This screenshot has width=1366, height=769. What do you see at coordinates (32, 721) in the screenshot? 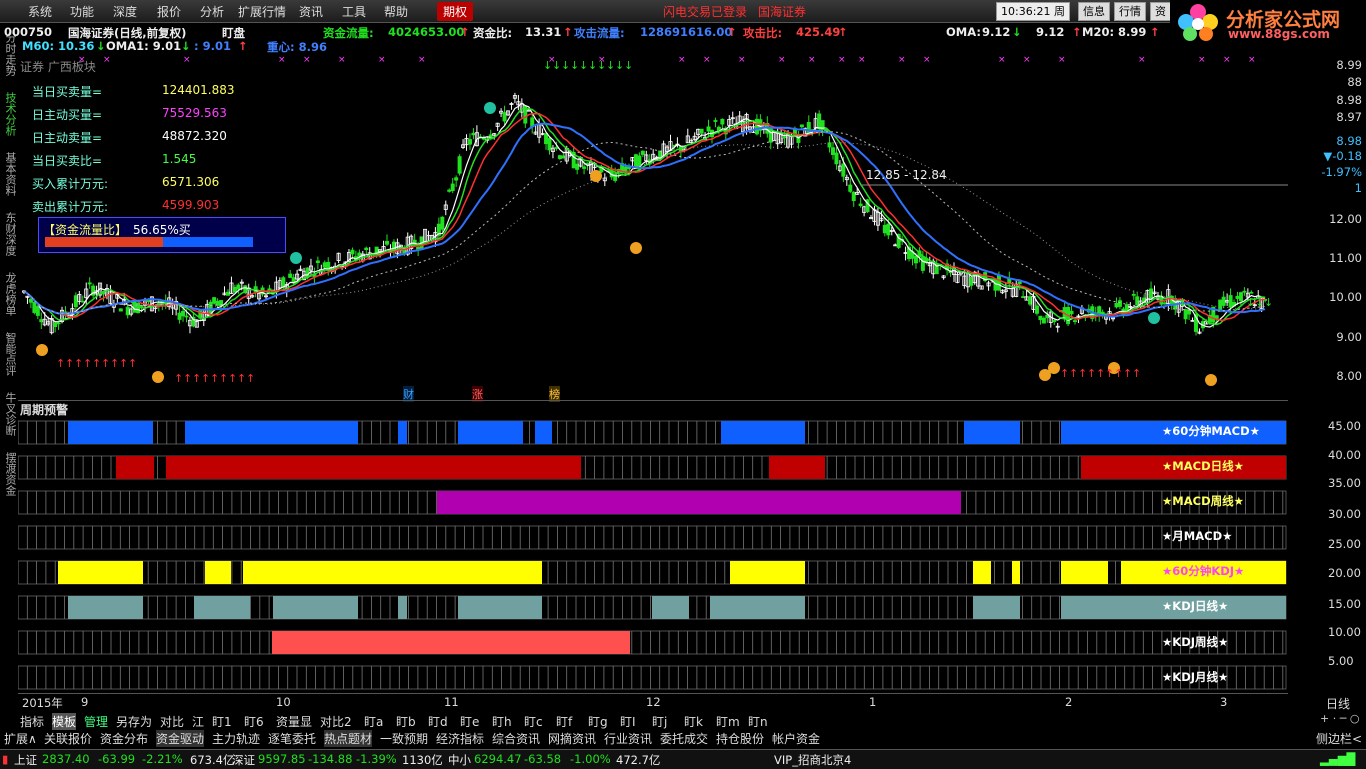
I see `bottom-tab: 指标` at bounding box center [32, 721].